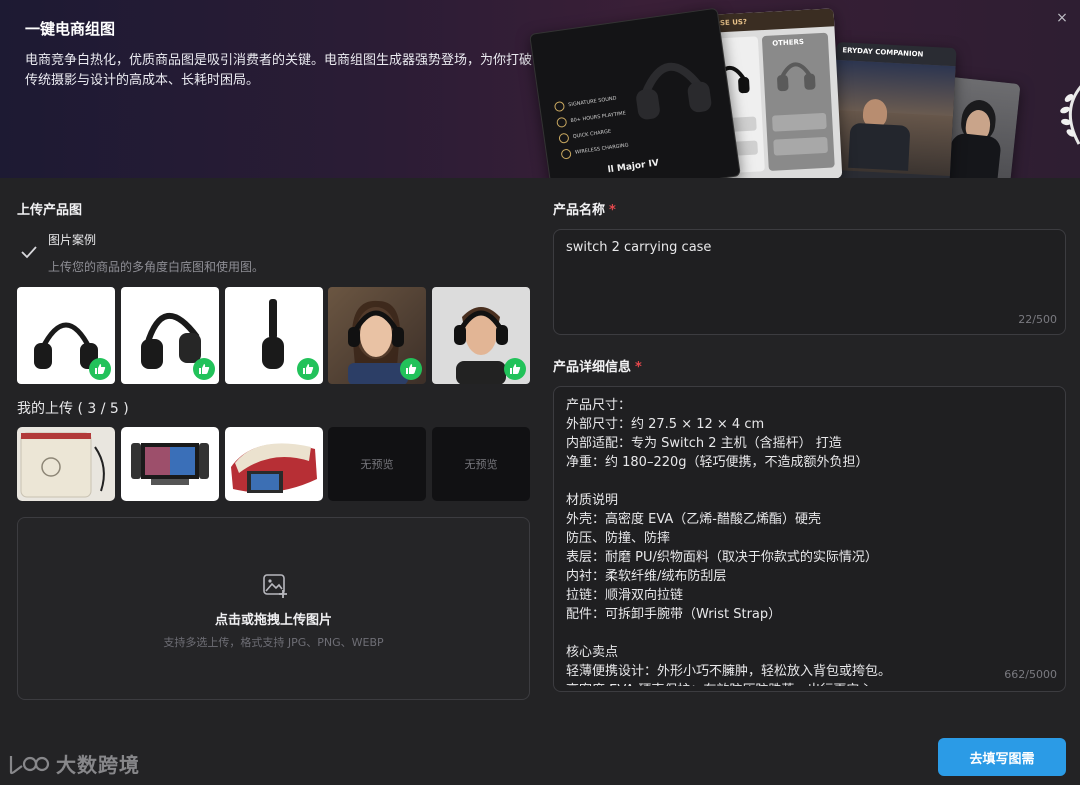 This screenshot has width=1080, height=785. I want to click on uploaded-image-placeholder-1: 无预览, so click(377, 464).